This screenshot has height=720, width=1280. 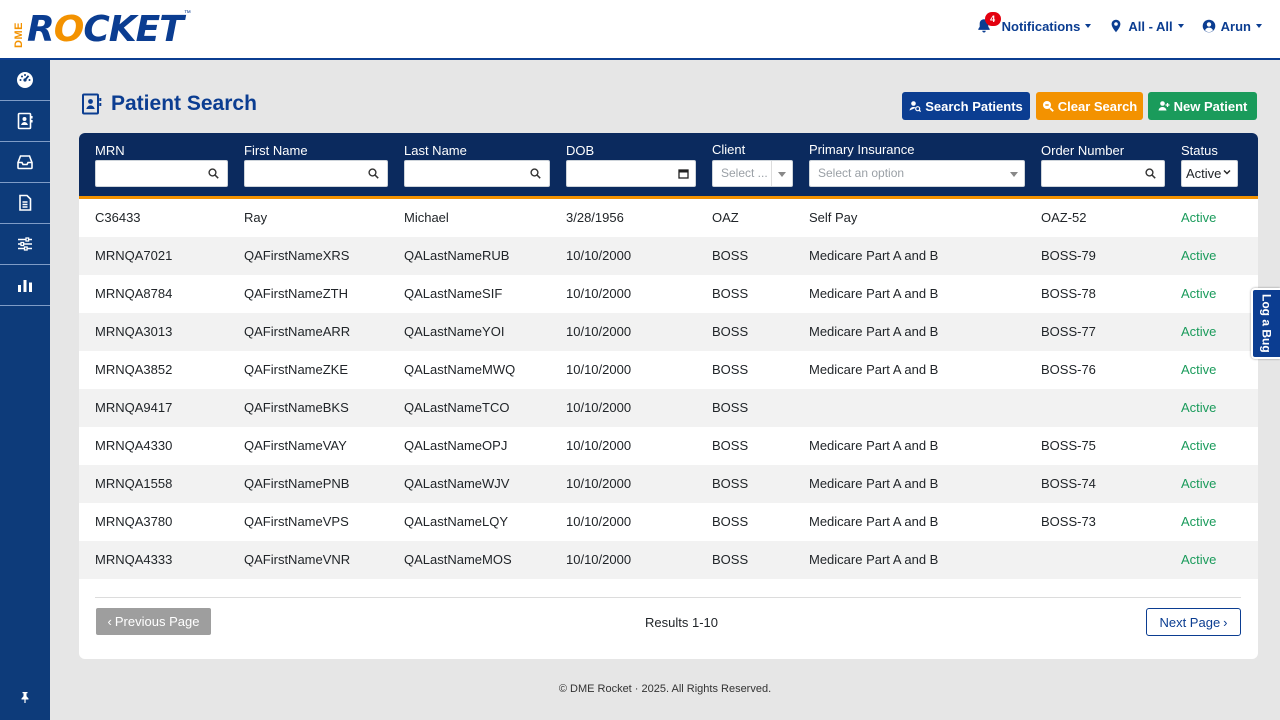 I want to click on primary-insurance-select: Select an option, so click(x=917, y=173).